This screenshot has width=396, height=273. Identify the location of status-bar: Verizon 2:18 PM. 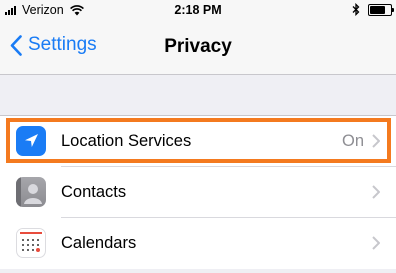
(198, 11).